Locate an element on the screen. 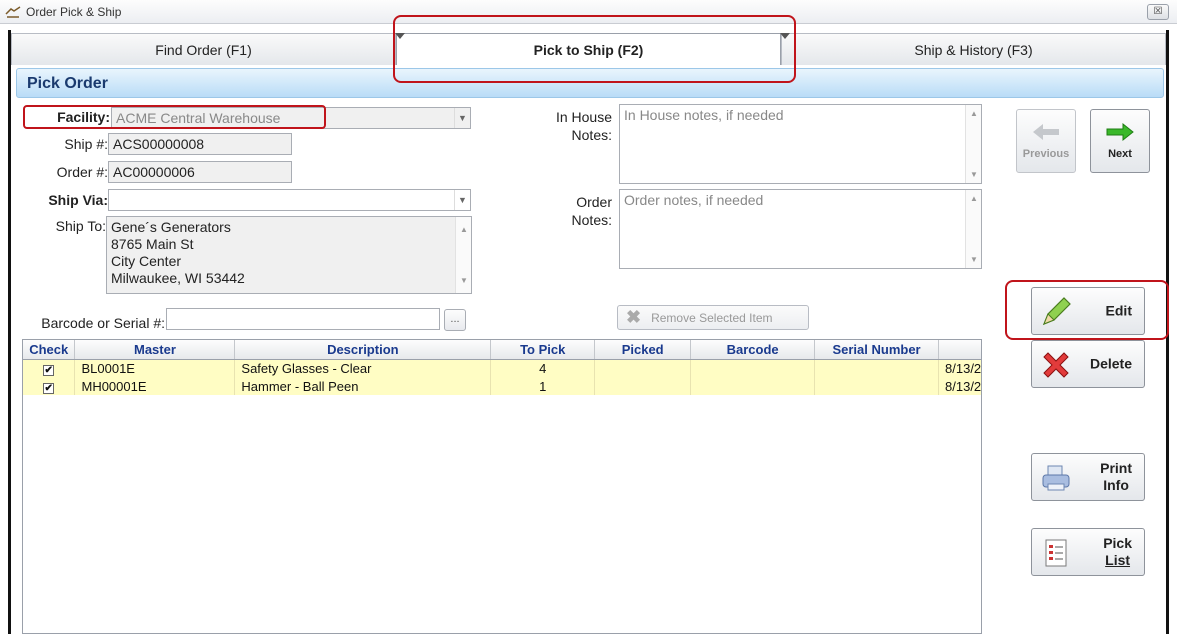  ship-to-line: City Center is located at coordinates (146, 261).